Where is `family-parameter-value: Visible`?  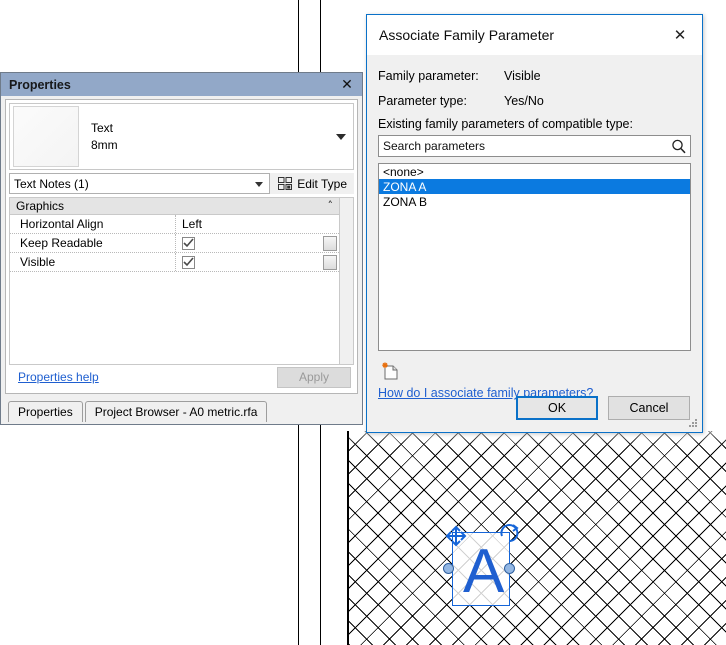
family-parameter-value: Visible is located at coordinates (522, 75).